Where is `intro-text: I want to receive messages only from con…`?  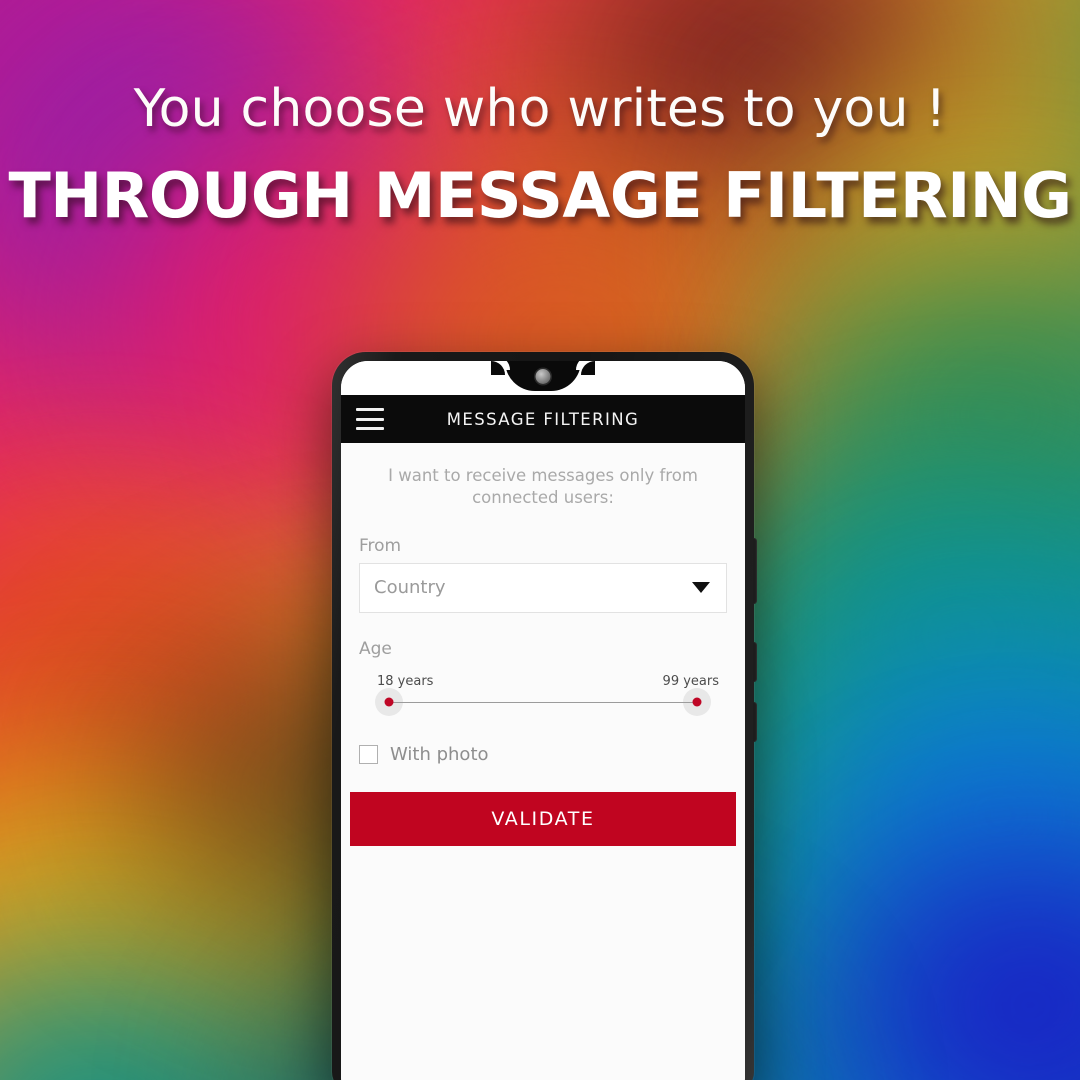
intro-text: I want to receive messages only from con… is located at coordinates (543, 487).